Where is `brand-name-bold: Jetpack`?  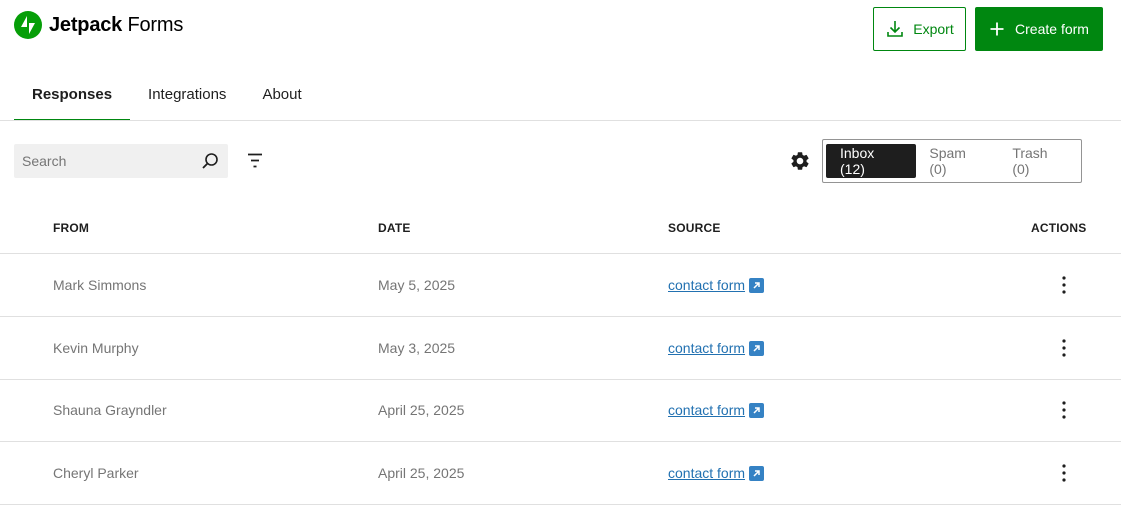
brand-name-bold: Jetpack is located at coordinates (86, 24).